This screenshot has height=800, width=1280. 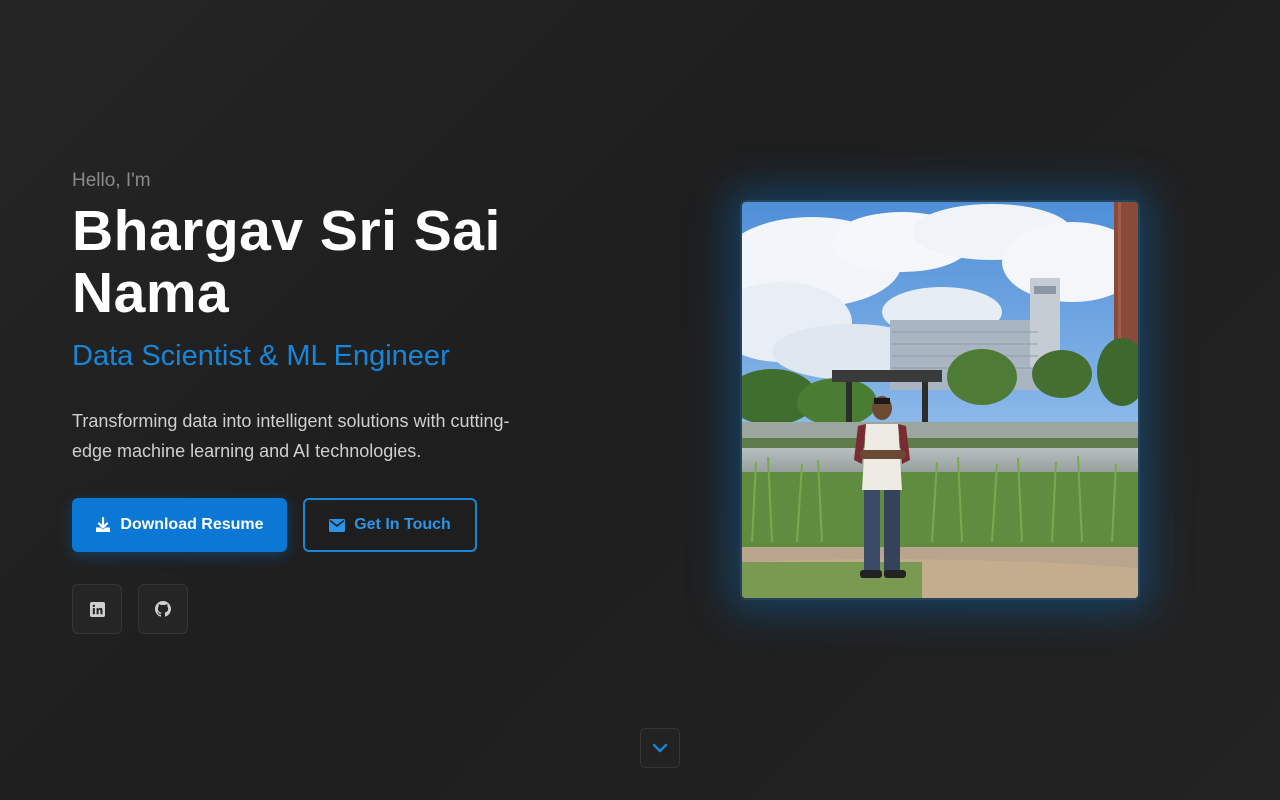 What do you see at coordinates (192, 524) in the screenshot?
I see `download-resume-label: Download Resume` at bounding box center [192, 524].